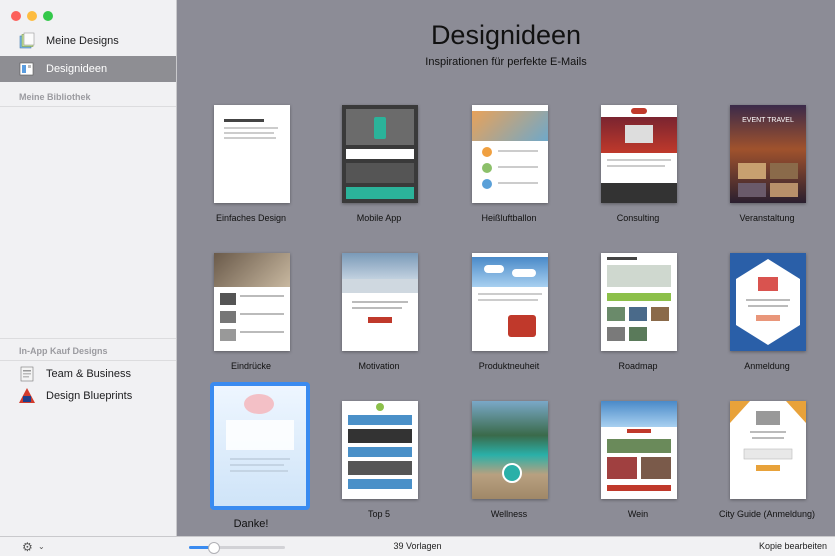  I want to click on edit-copy-button: Kopie bearbeiten, so click(793, 546).